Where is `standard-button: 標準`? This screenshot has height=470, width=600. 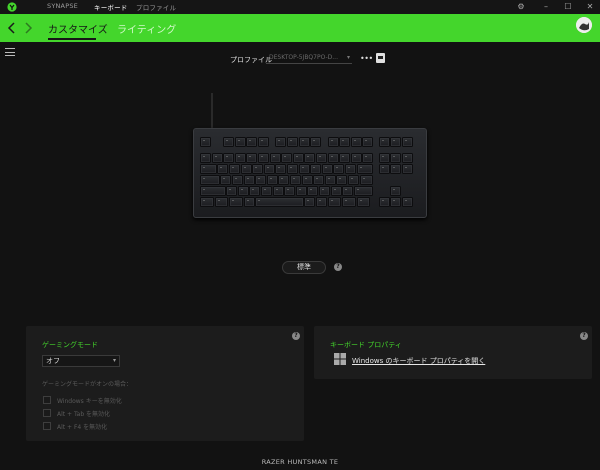 standard-button: 標準 is located at coordinates (304, 267).